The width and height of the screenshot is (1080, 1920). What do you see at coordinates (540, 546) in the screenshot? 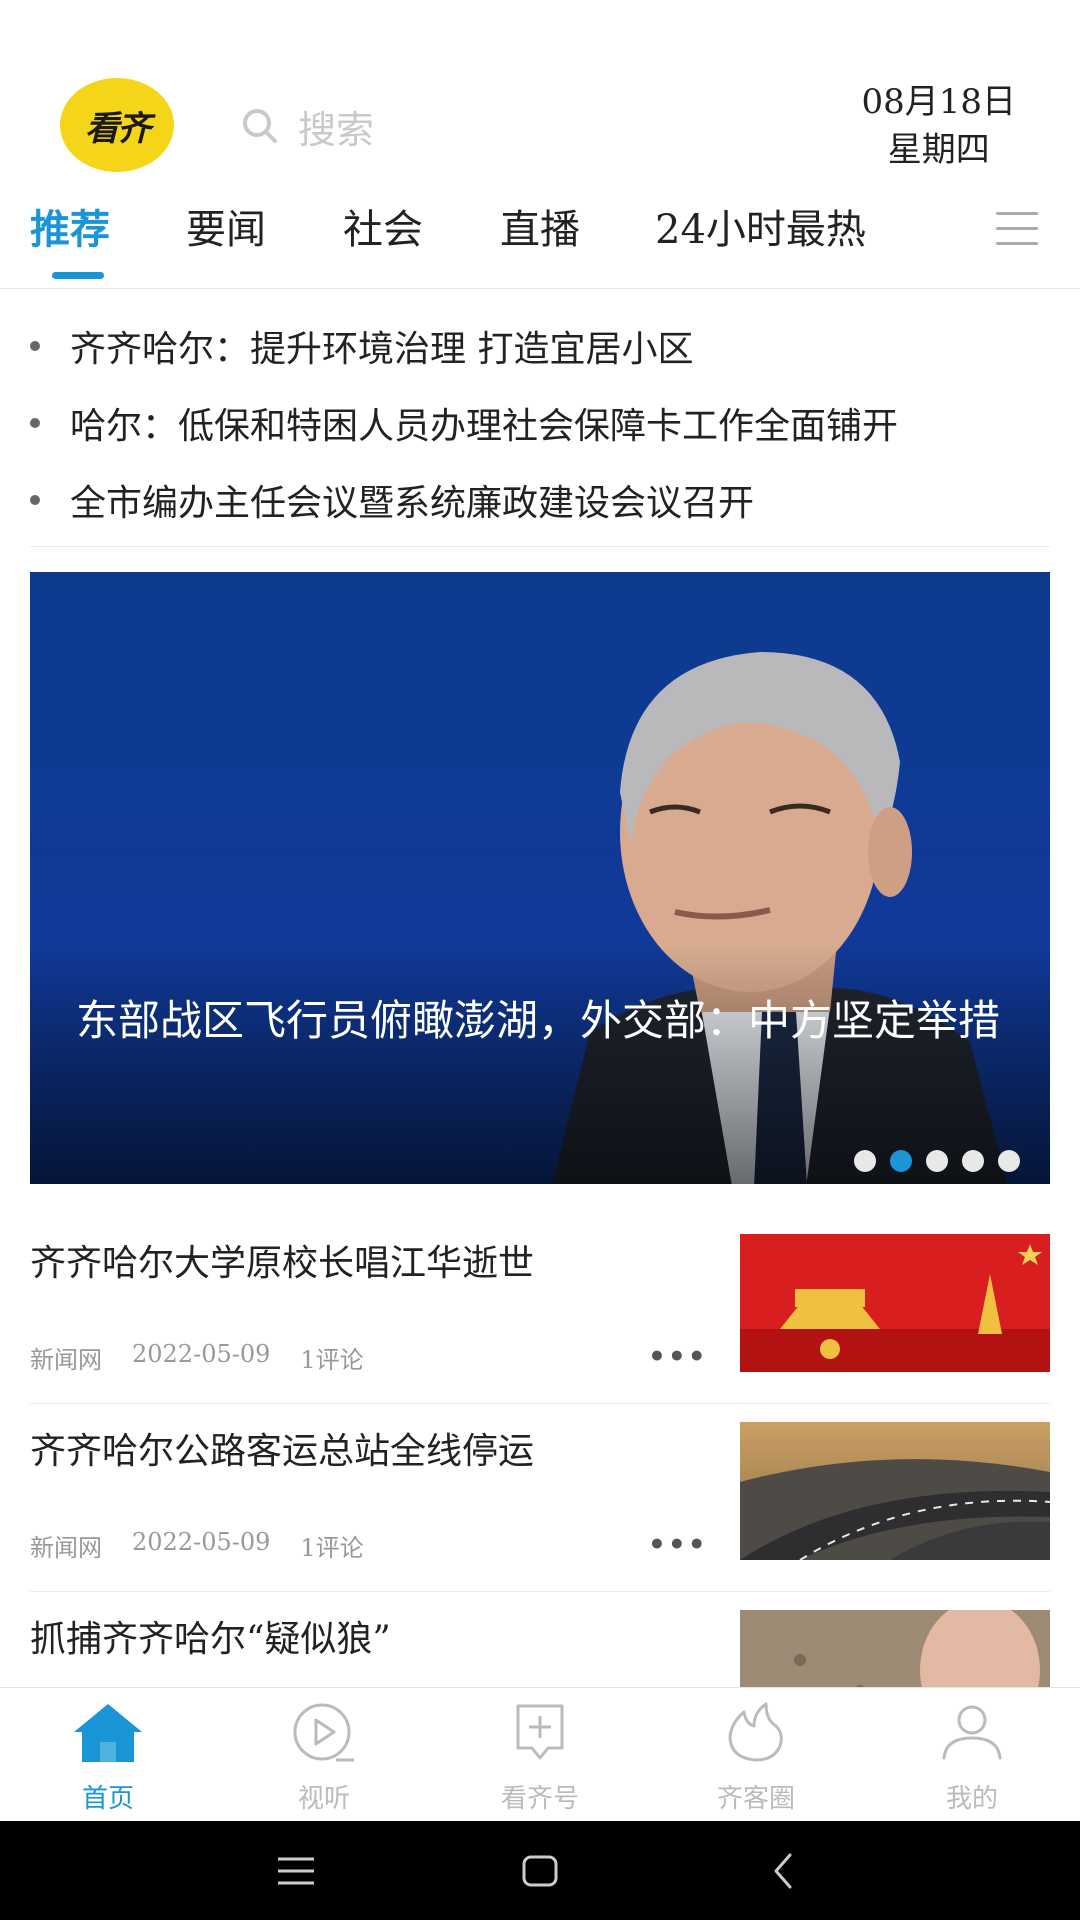
I see `headlines-divider` at bounding box center [540, 546].